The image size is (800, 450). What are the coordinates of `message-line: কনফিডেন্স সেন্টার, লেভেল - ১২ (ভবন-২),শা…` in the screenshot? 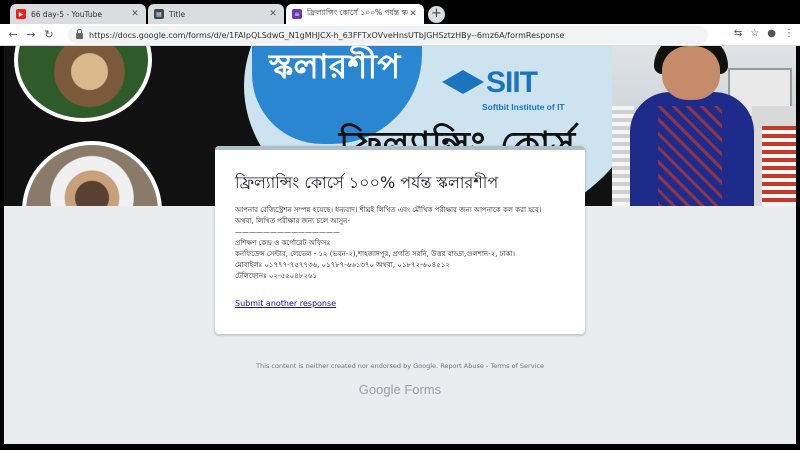 It's located at (375, 254).